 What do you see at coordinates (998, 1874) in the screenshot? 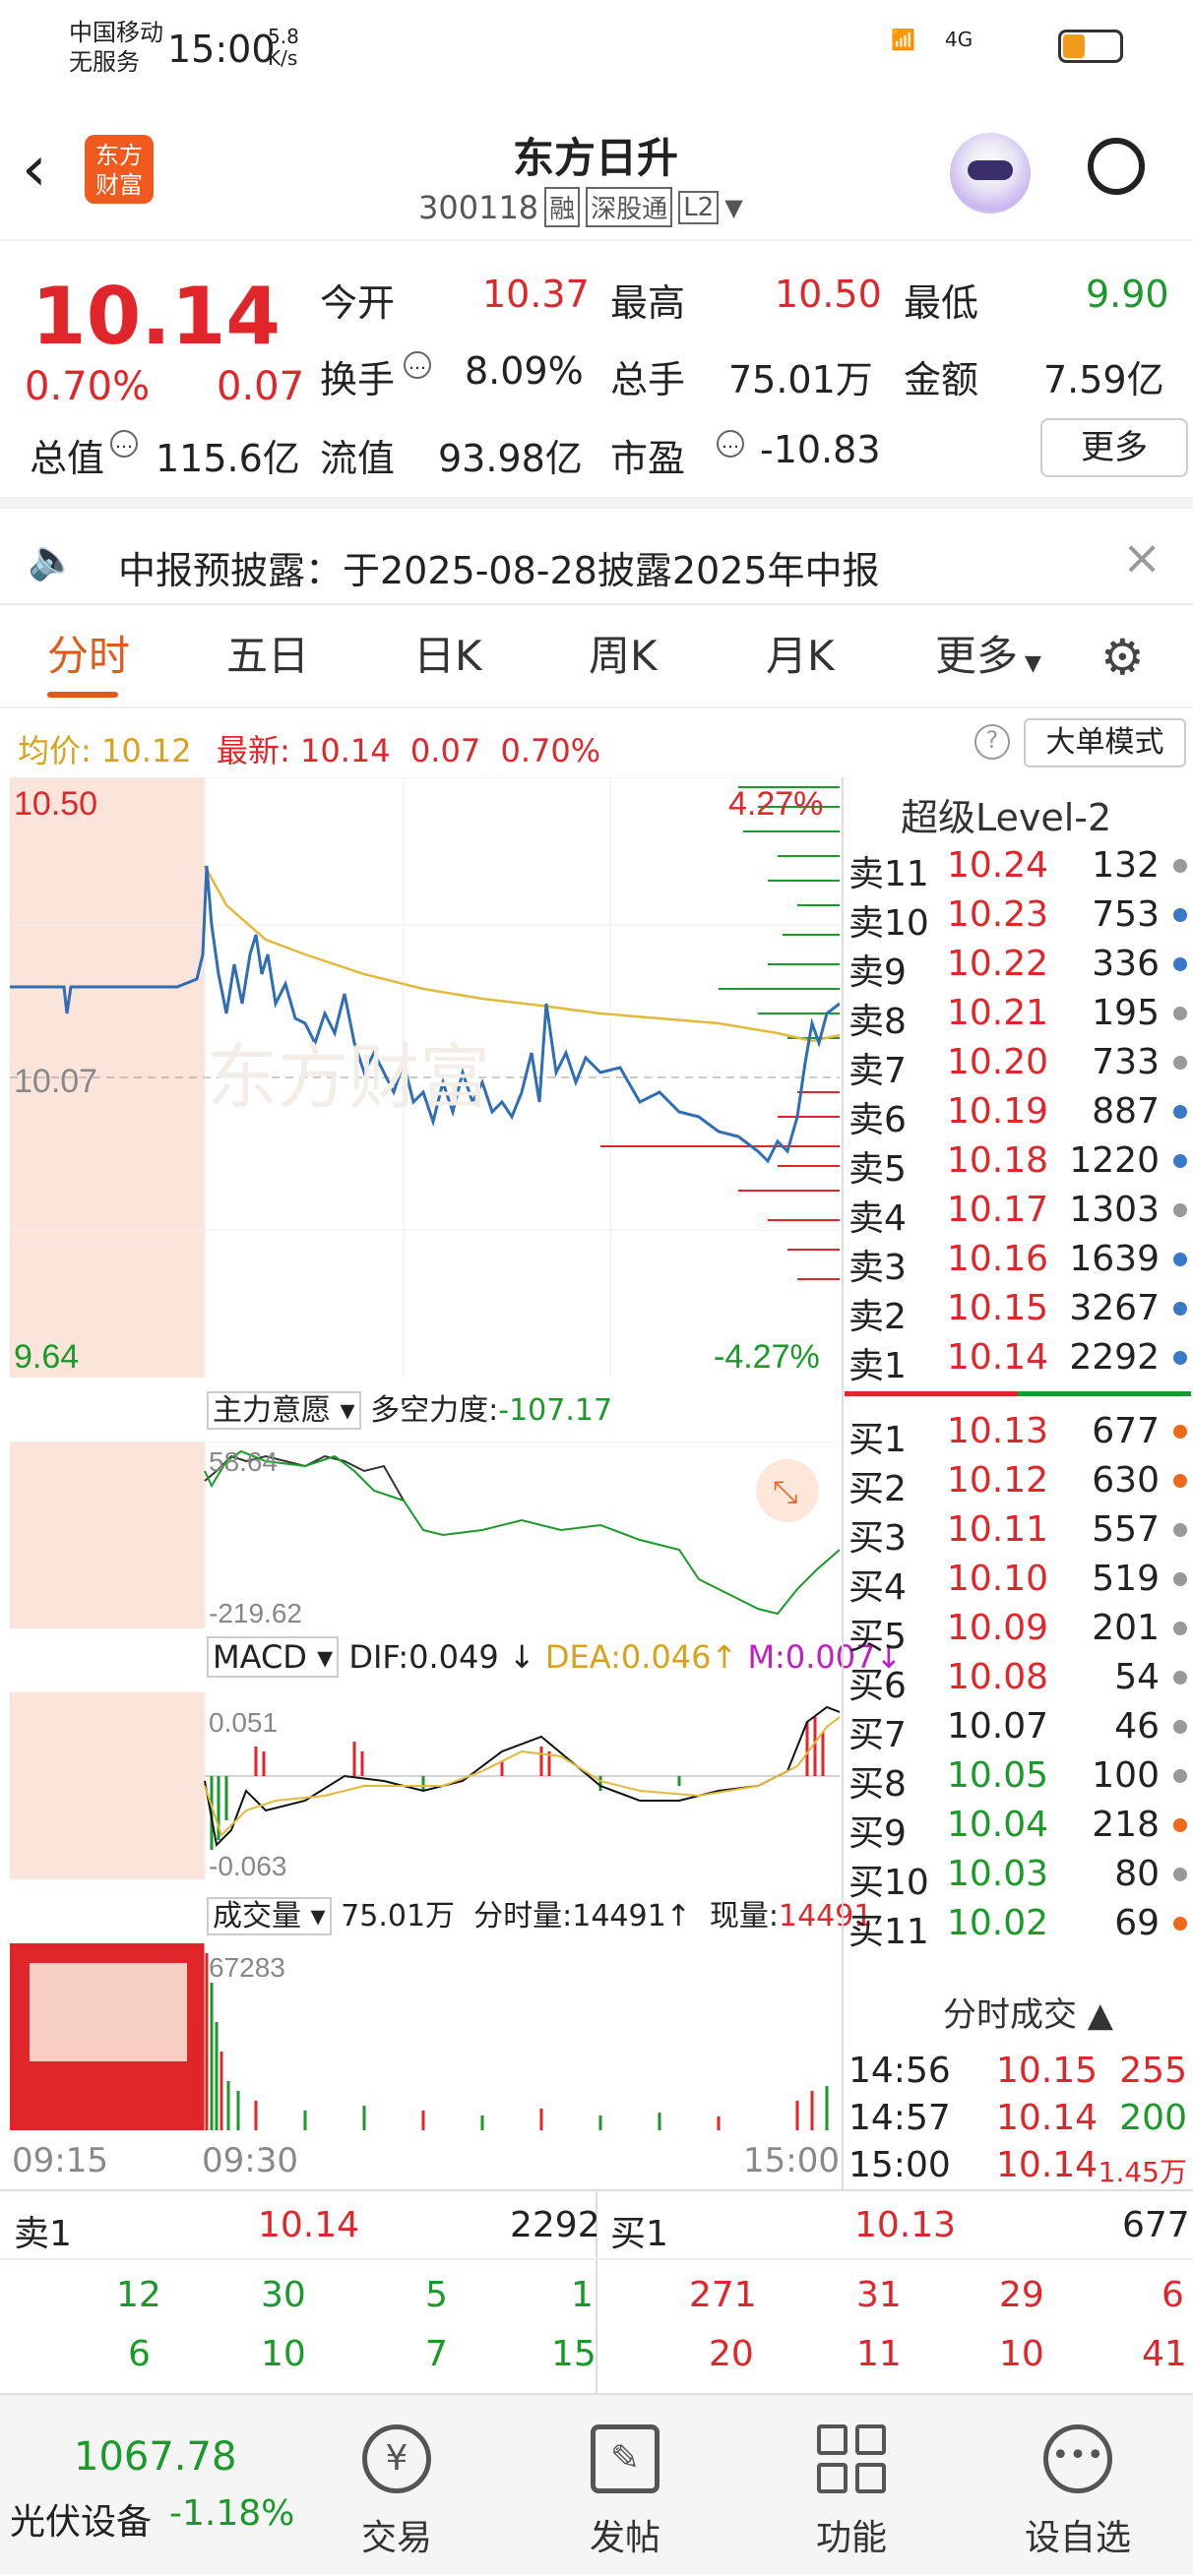
I see `level-price: 10.03` at bounding box center [998, 1874].